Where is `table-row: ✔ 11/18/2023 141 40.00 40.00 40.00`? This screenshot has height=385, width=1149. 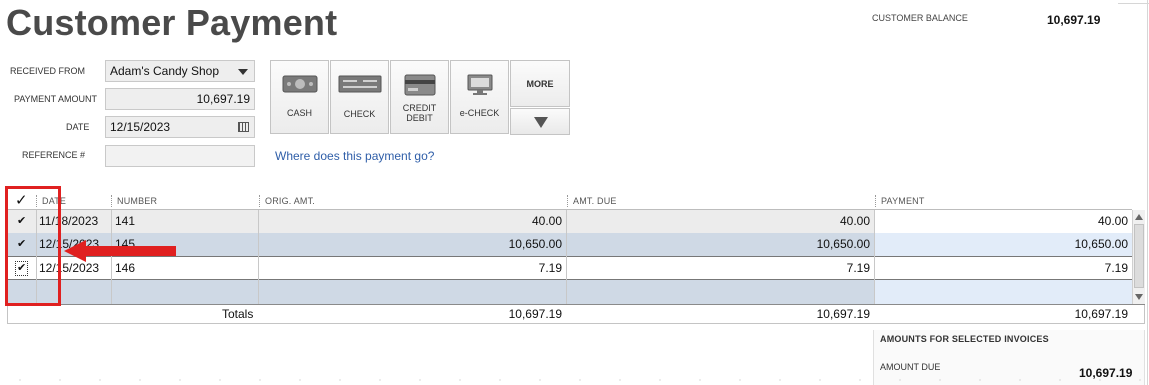 table-row: ✔ 11/18/2023 141 40.00 40.00 40.00 is located at coordinates (570, 221).